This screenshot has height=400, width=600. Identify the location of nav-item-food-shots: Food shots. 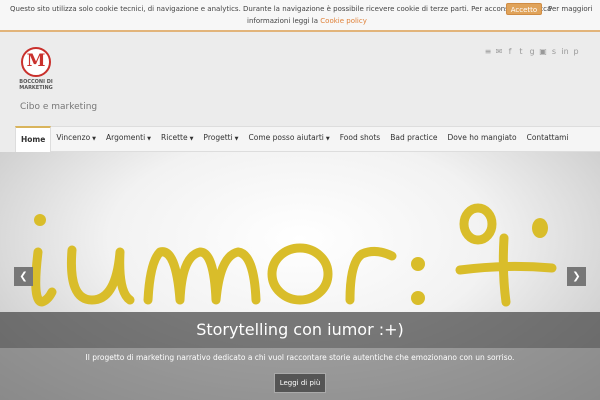
(360, 139).